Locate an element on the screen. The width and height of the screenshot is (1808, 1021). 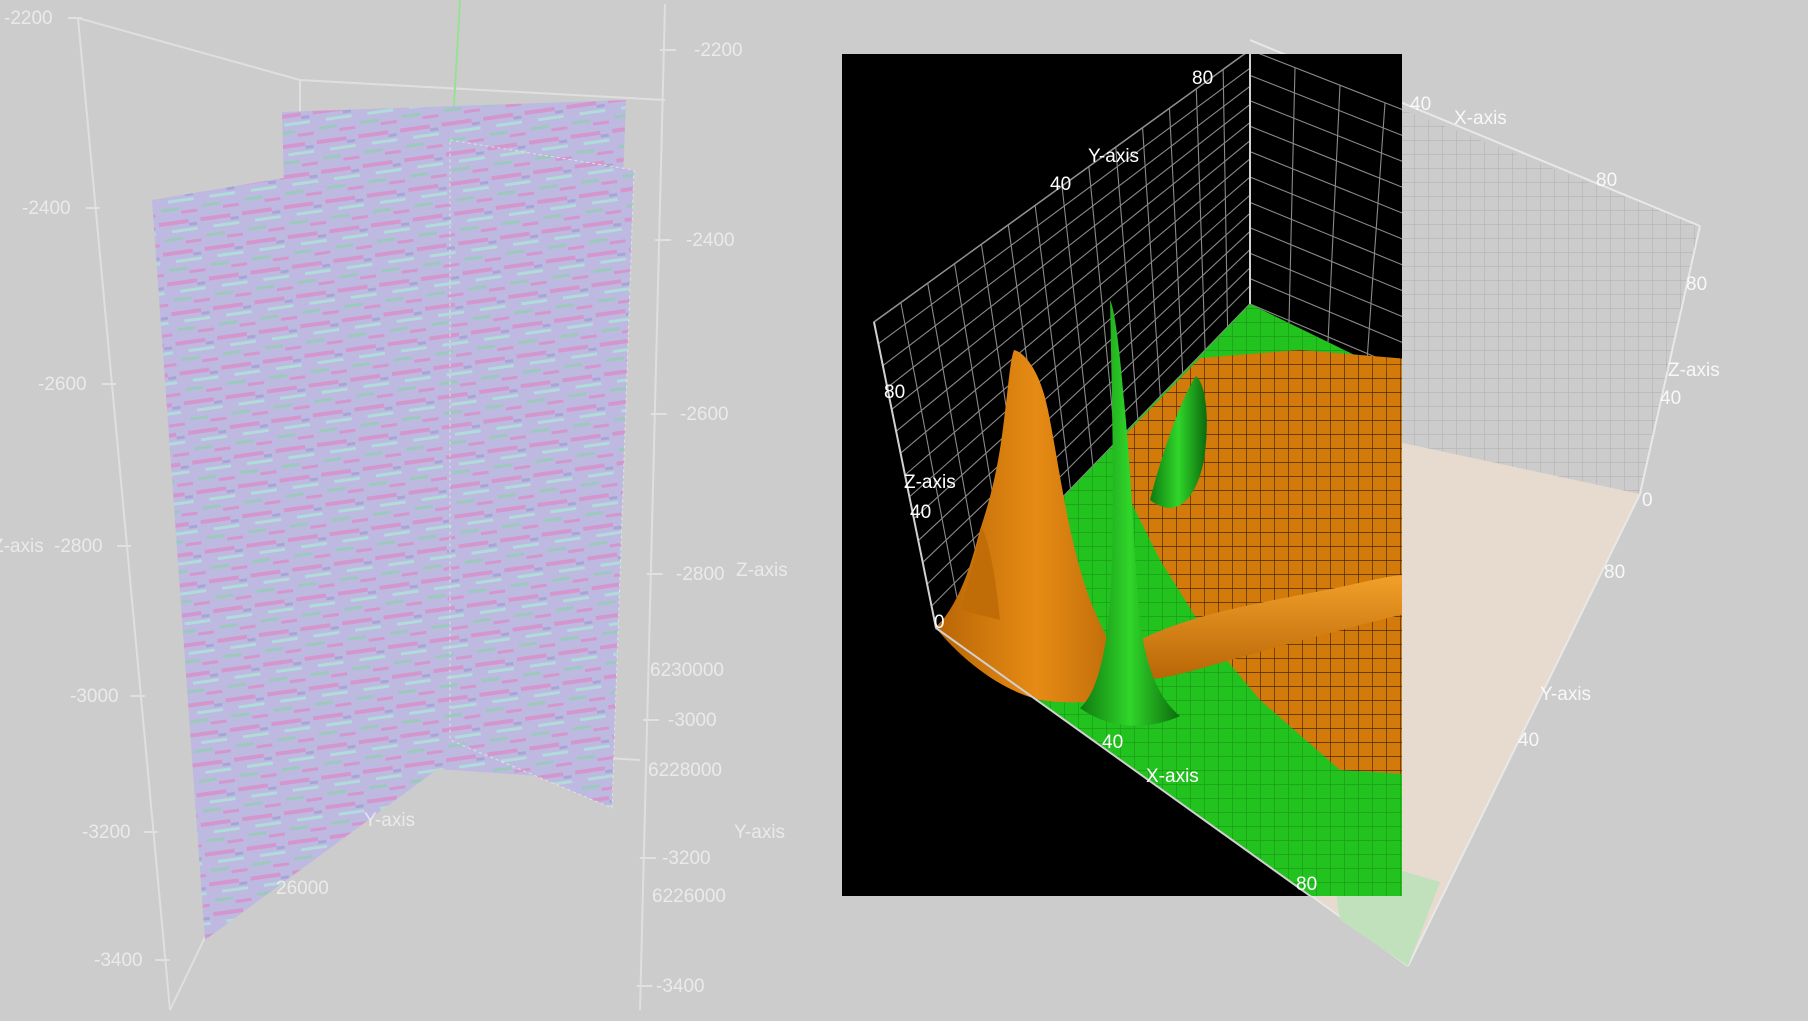
ghost-ylabel: Y-axis is located at coordinates (1565, 694).